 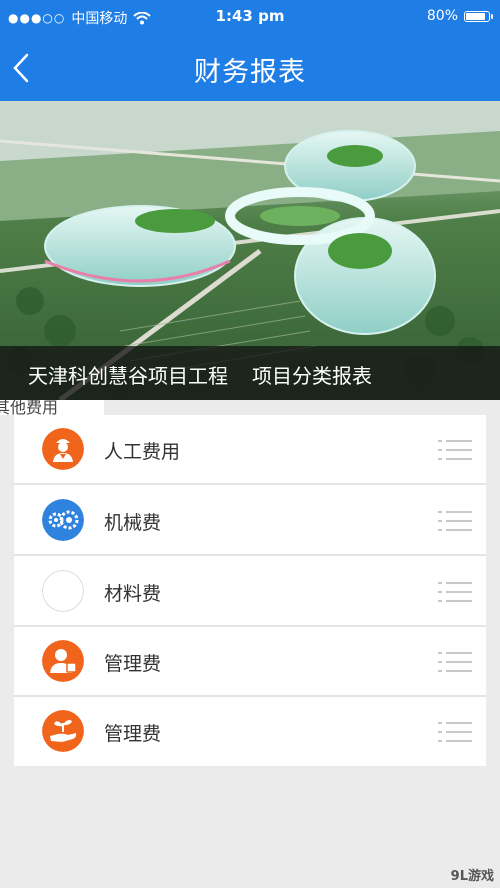 What do you see at coordinates (250, 662) in the screenshot?
I see `list-item-management: 管理费` at bounding box center [250, 662].